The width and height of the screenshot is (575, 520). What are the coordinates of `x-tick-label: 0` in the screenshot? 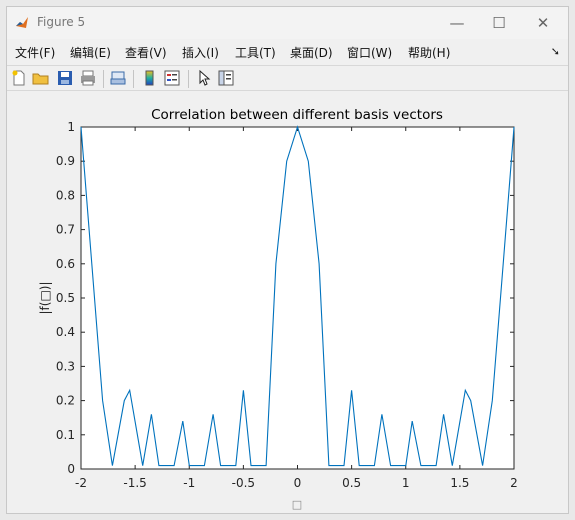 It's located at (298, 483).